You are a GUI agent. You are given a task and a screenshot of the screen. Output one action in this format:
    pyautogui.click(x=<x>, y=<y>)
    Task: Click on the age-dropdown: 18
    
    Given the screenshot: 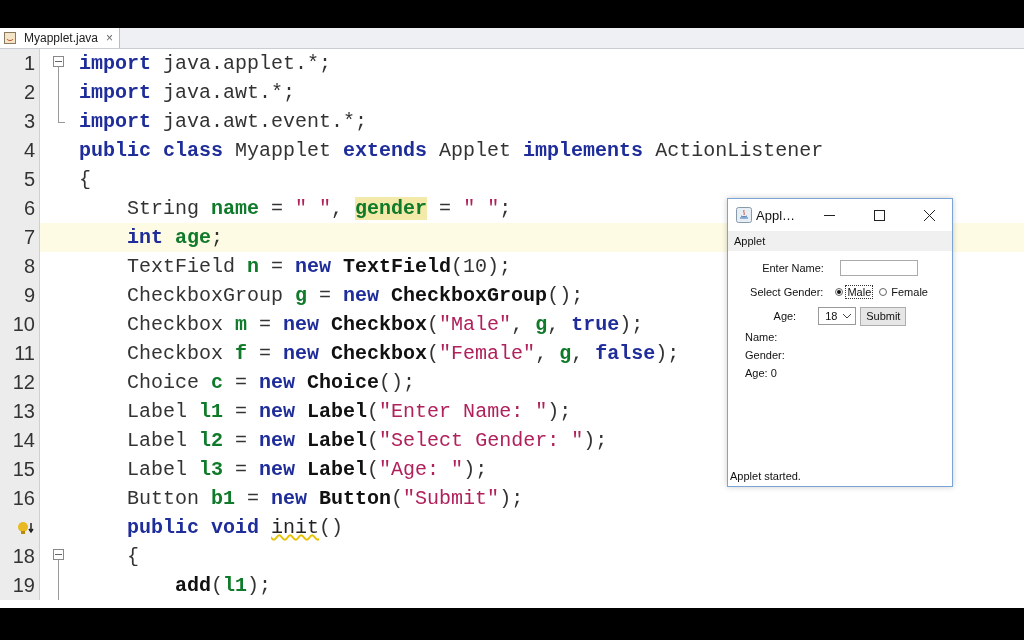 What is the action you would take?
    pyautogui.click(x=837, y=316)
    